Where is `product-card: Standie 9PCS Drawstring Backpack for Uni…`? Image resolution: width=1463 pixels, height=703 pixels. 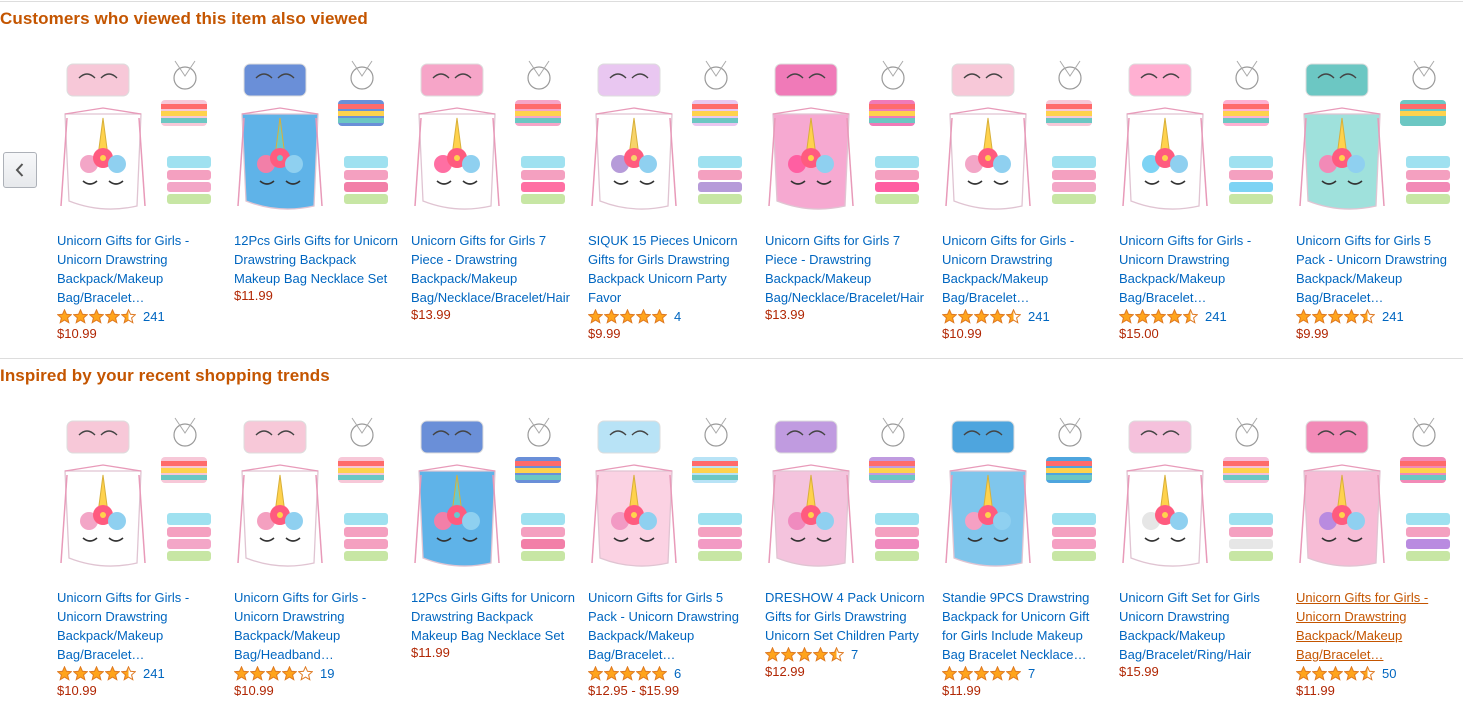 product-card: Standie 9PCS Drawstring Backpack for Uni… is located at coordinates (1025, 558).